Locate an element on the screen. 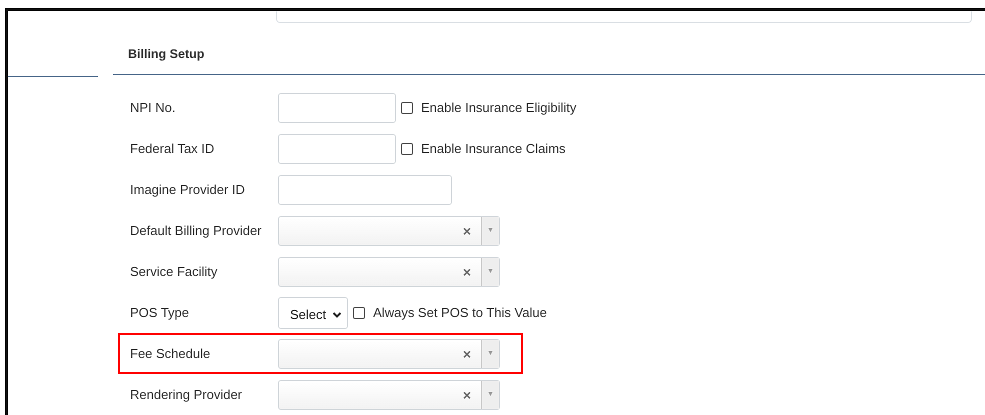  field-label: Default Billing Provider is located at coordinates (196, 230).